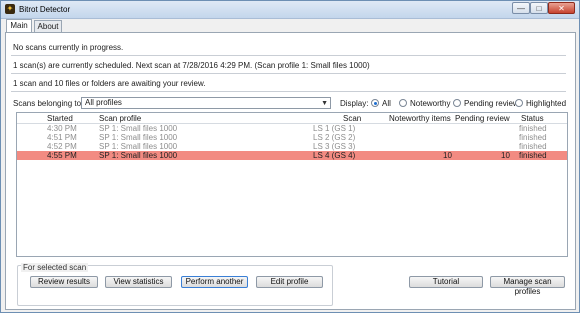 The image size is (580, 313). I want to click on maximize-button: □, so click(539, 8).